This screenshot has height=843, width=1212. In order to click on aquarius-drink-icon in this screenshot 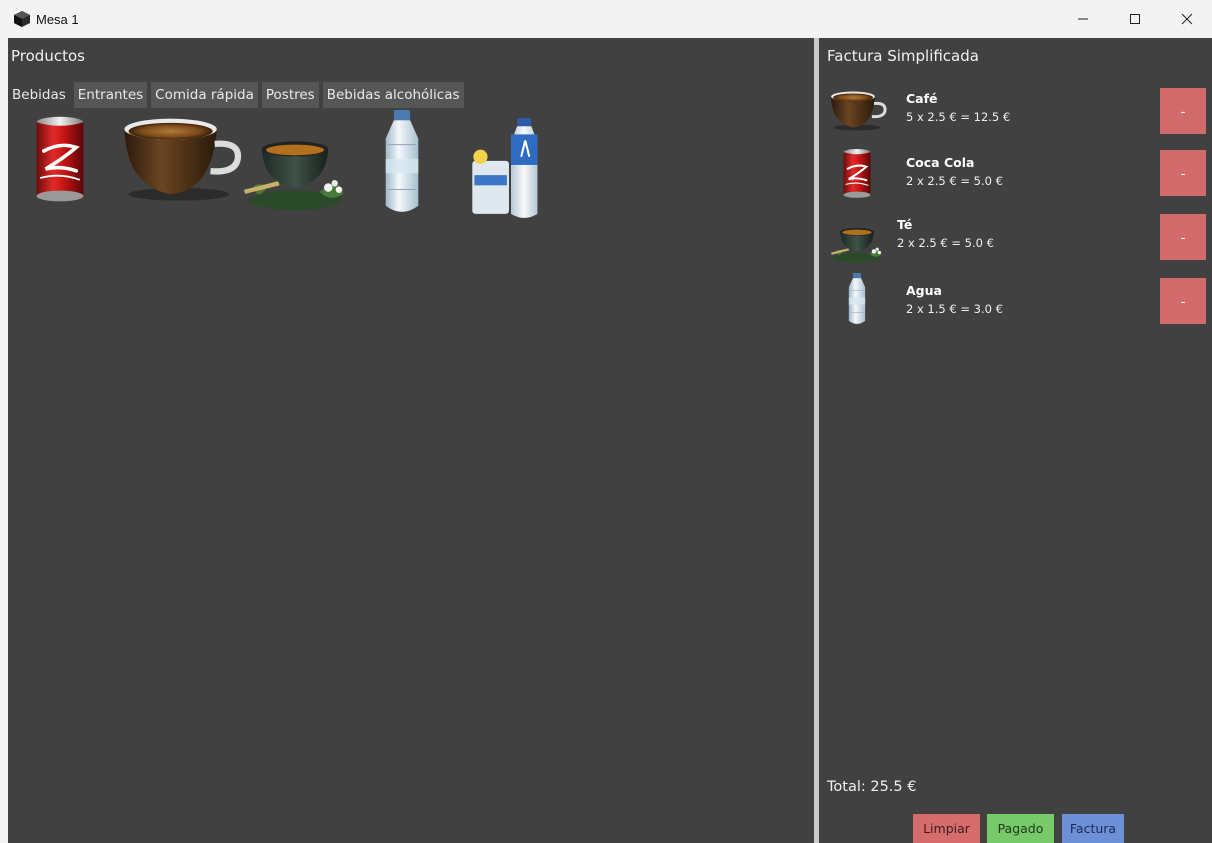, I will do `click(511, 168)`.